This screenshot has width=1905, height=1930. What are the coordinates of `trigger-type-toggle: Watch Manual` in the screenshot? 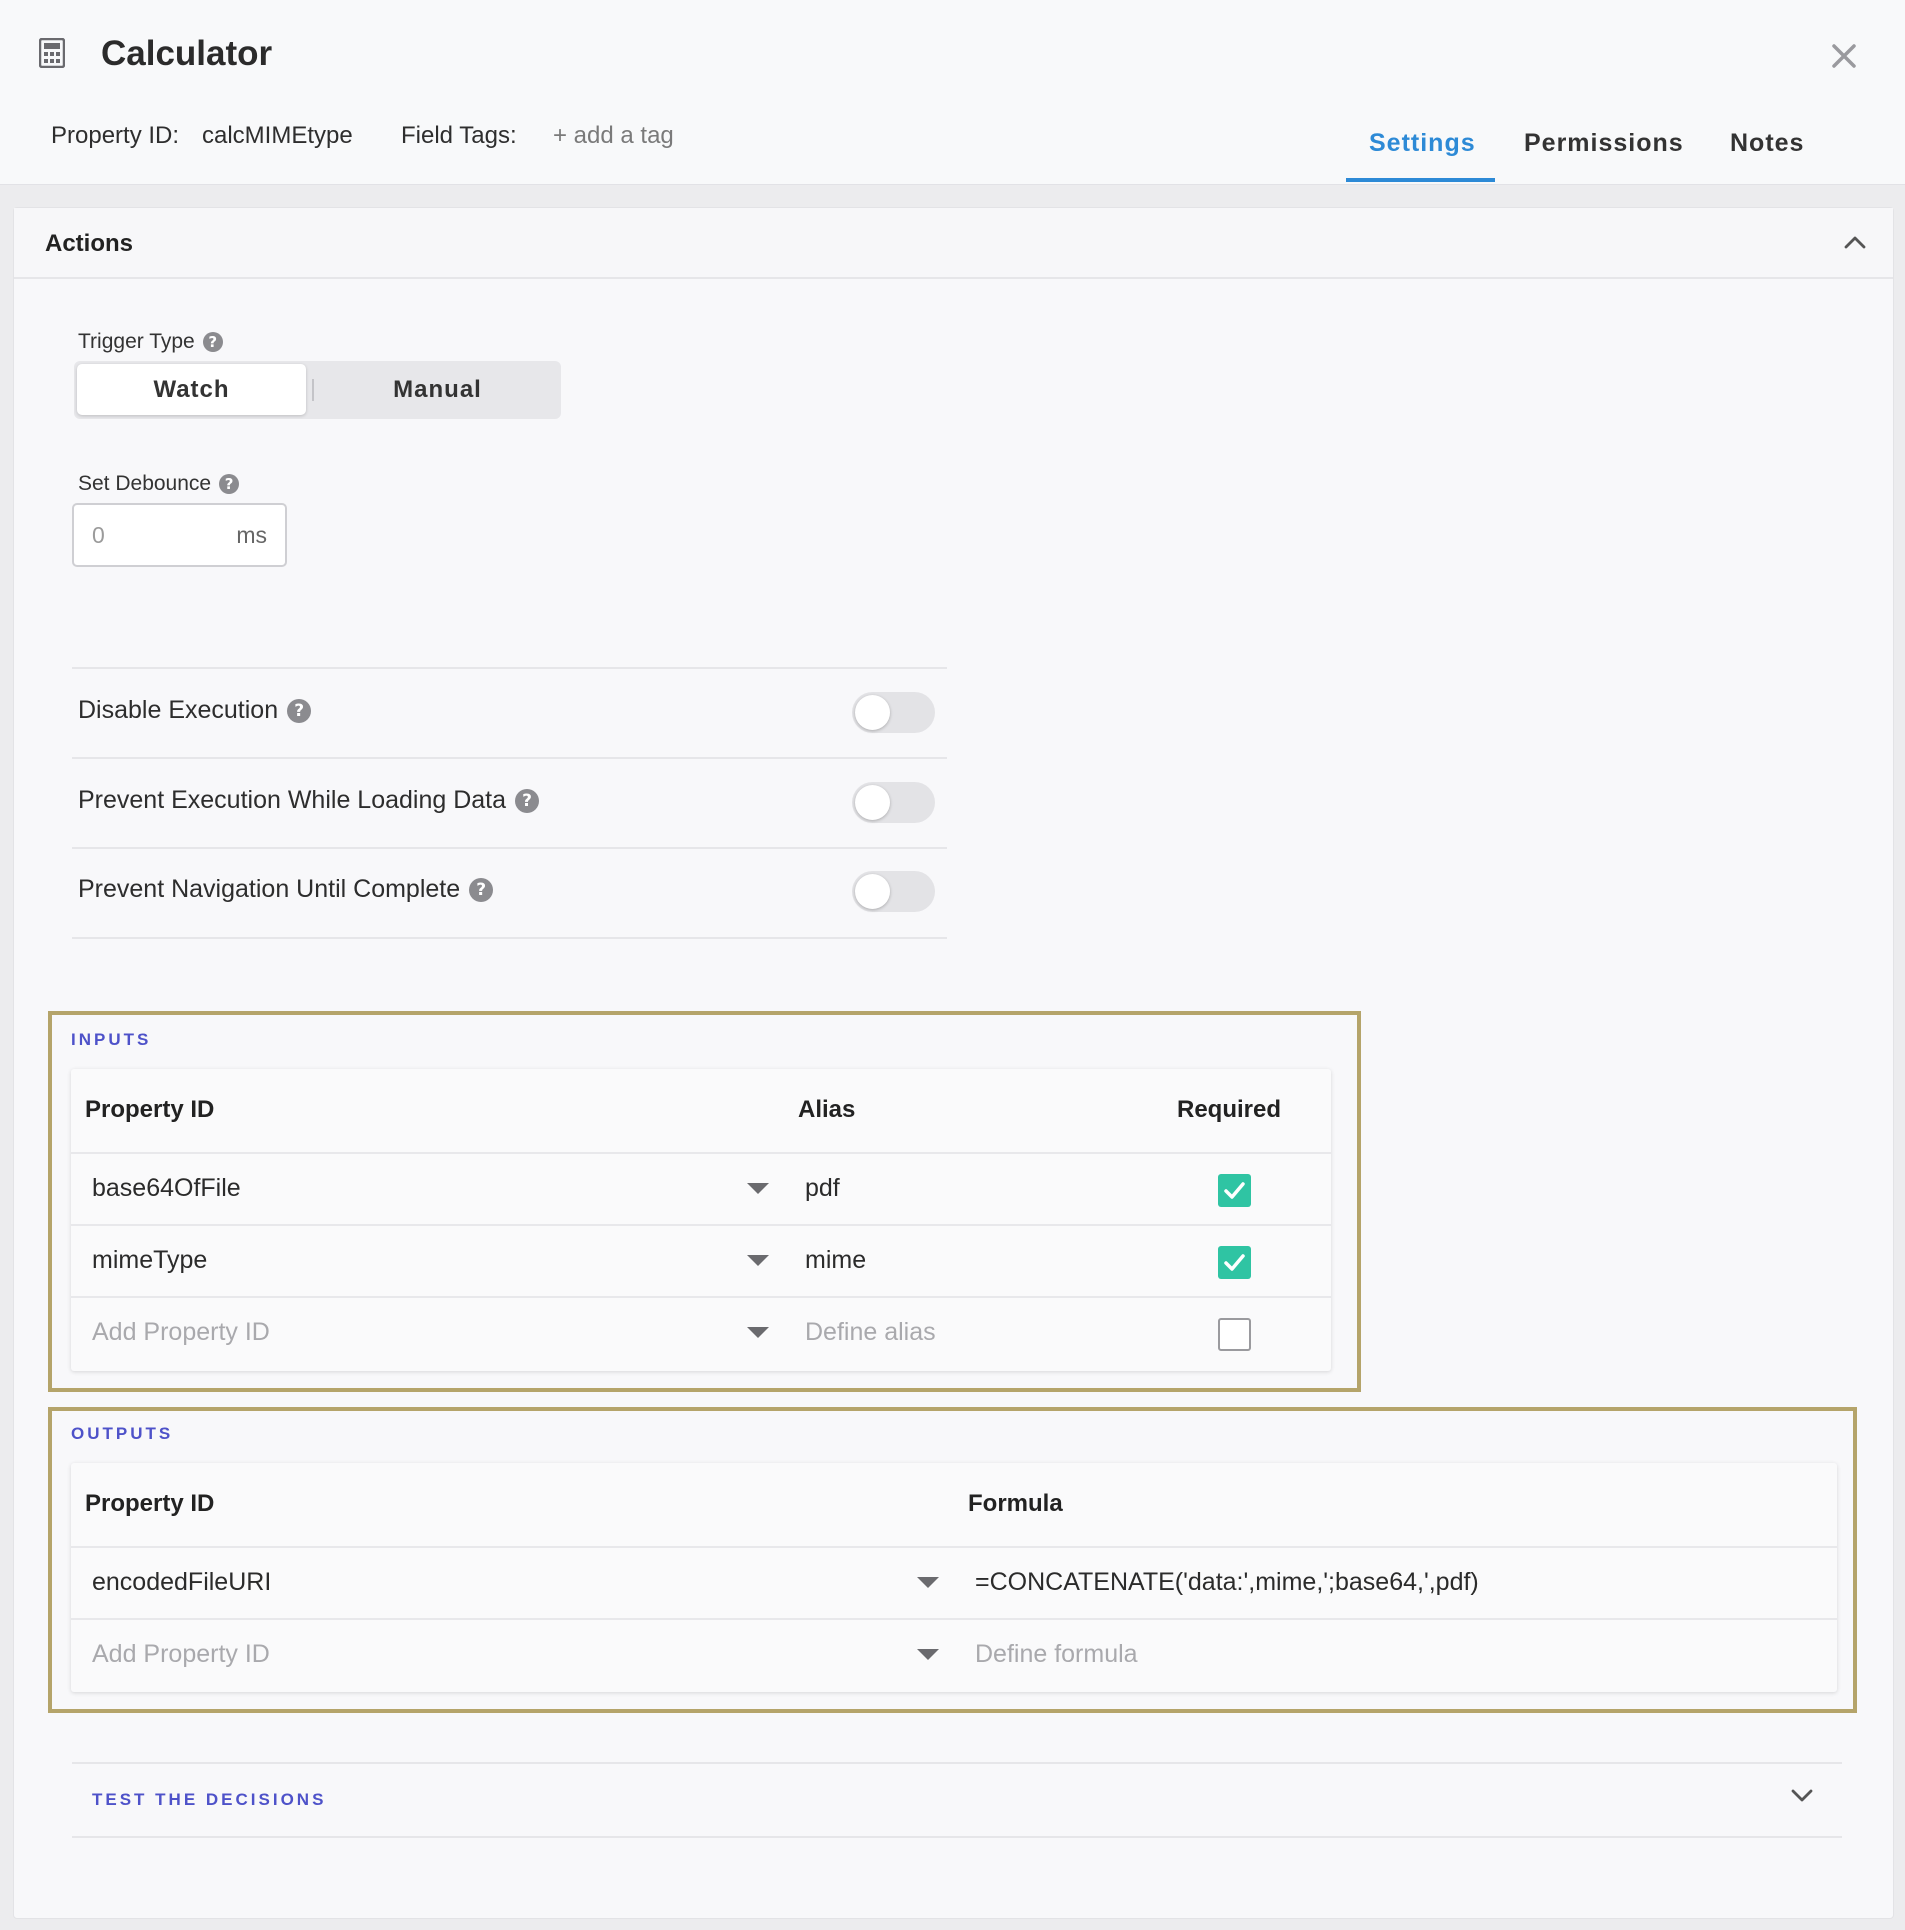 It's located at (317, 390).